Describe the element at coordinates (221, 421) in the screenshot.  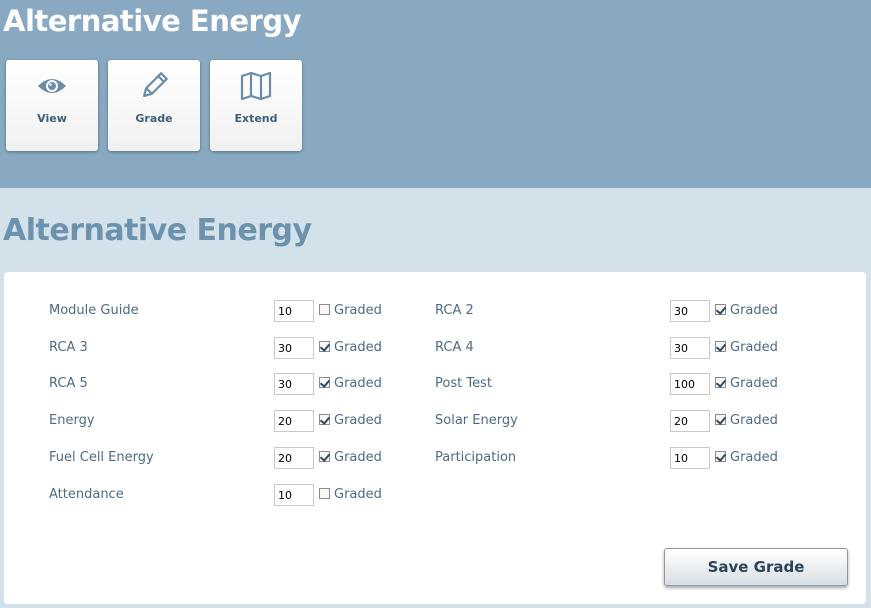
I see `grade-row-energy: Energy Graded` at that location.